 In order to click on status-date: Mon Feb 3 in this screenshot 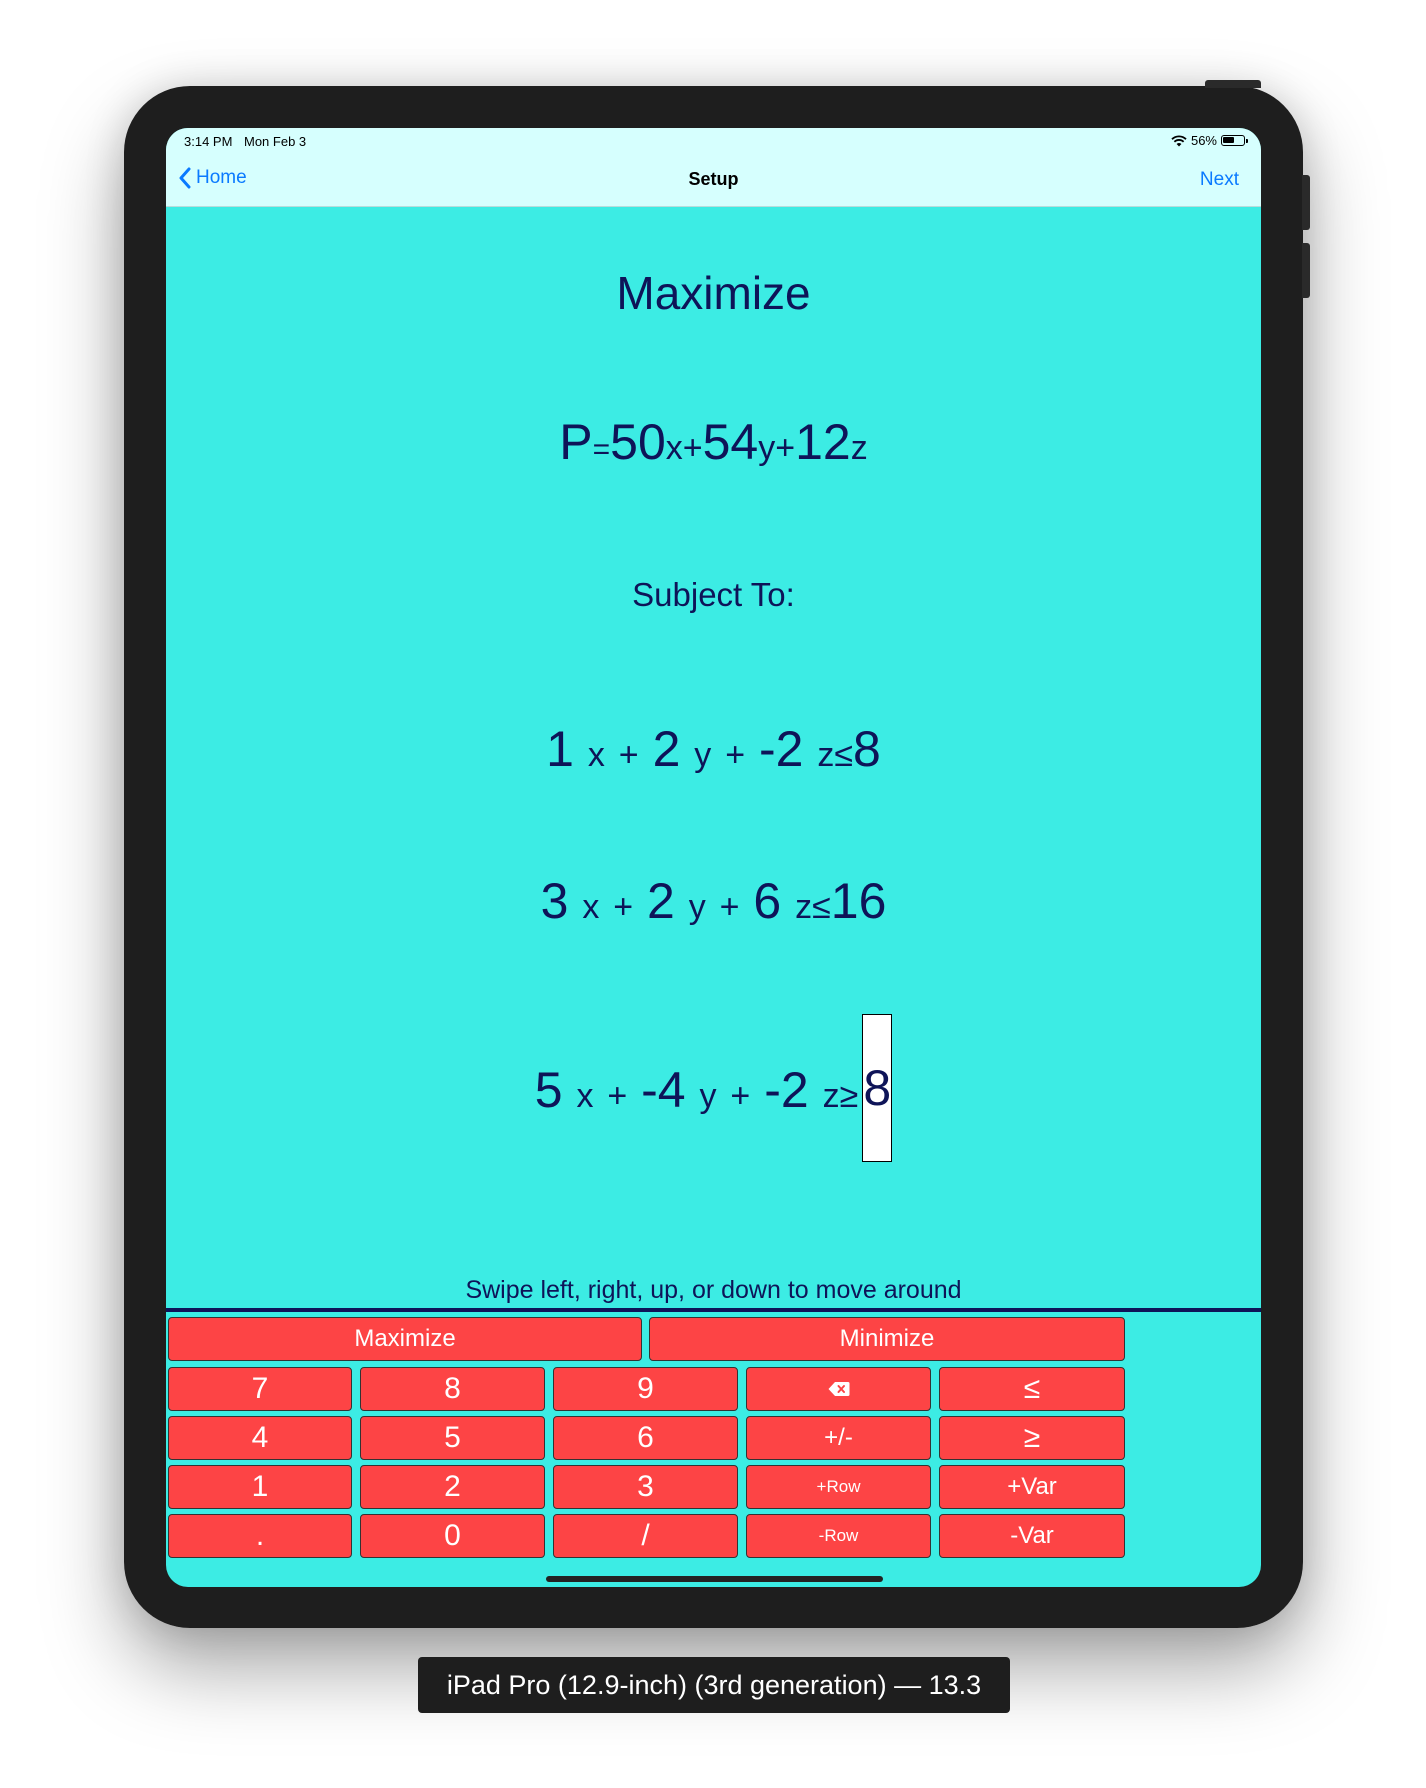, I will do `click(275, 141)`.